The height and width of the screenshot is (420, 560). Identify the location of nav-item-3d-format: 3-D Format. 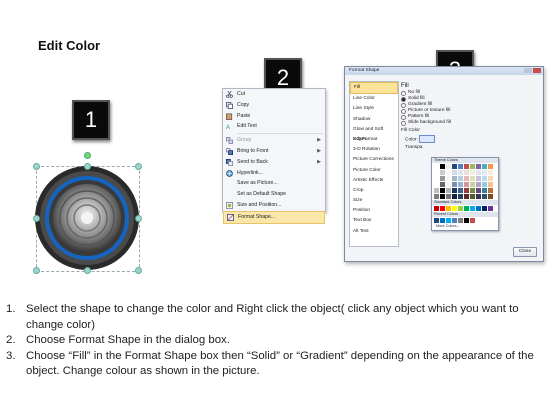
(374, 140).